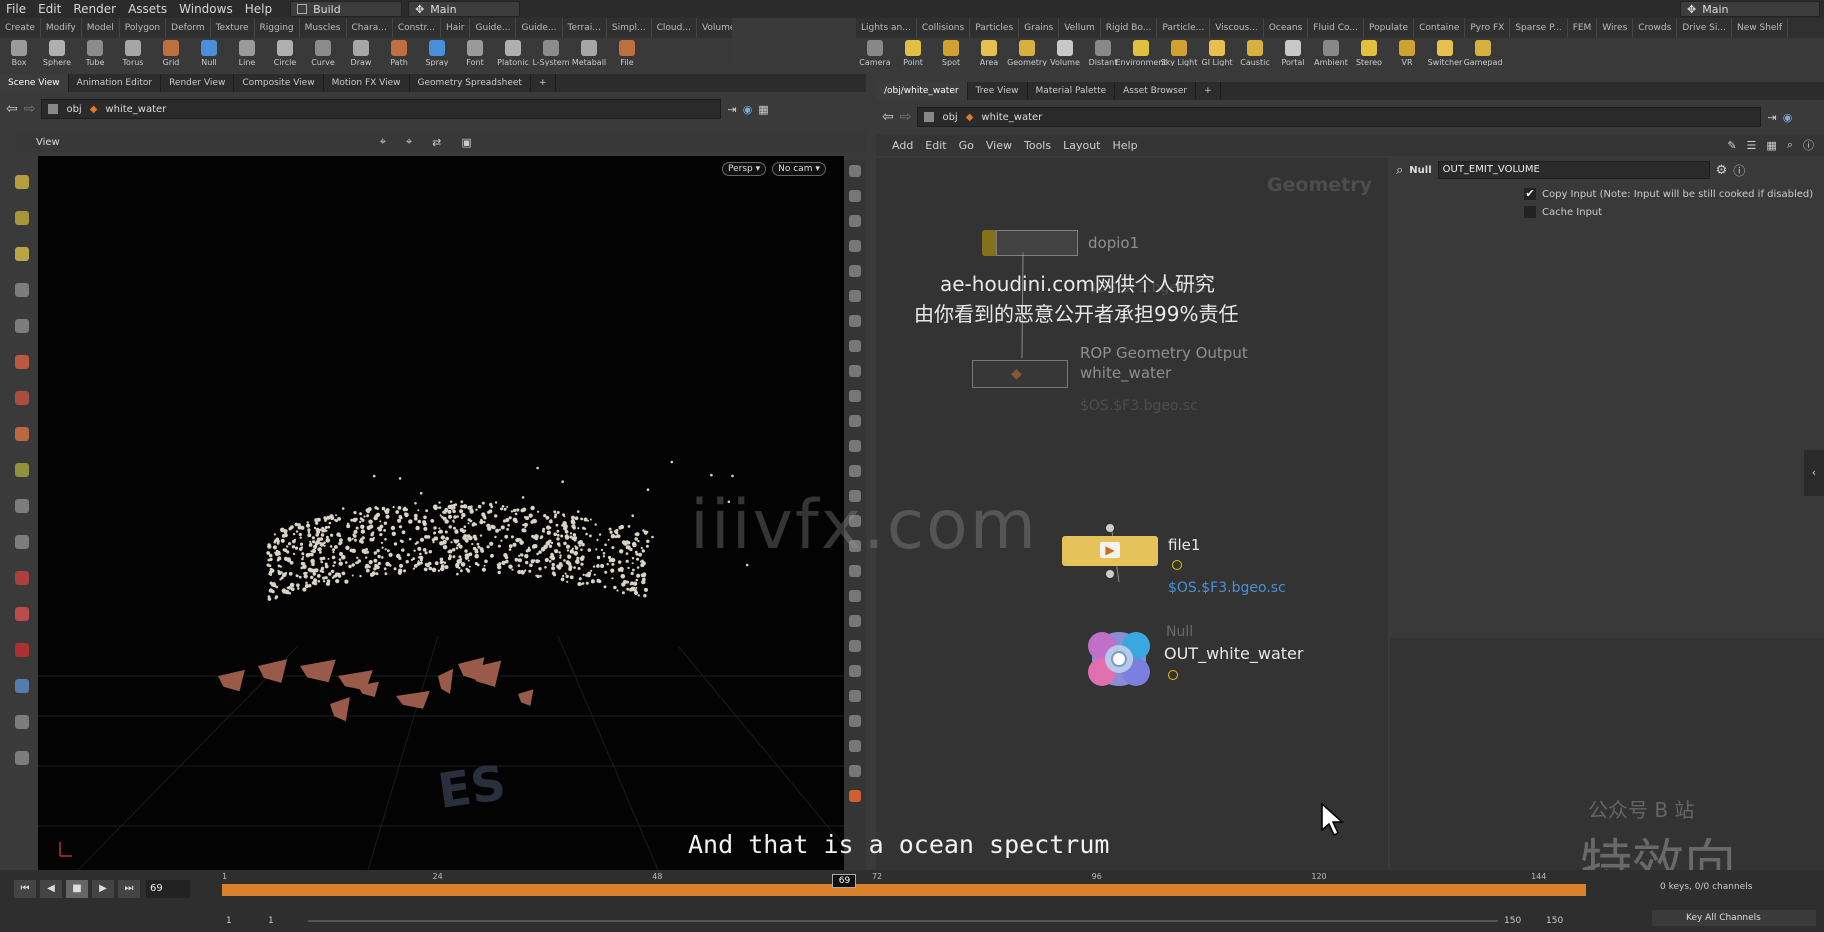  I want to click on layout-icon: ▦, so click(763, 109).